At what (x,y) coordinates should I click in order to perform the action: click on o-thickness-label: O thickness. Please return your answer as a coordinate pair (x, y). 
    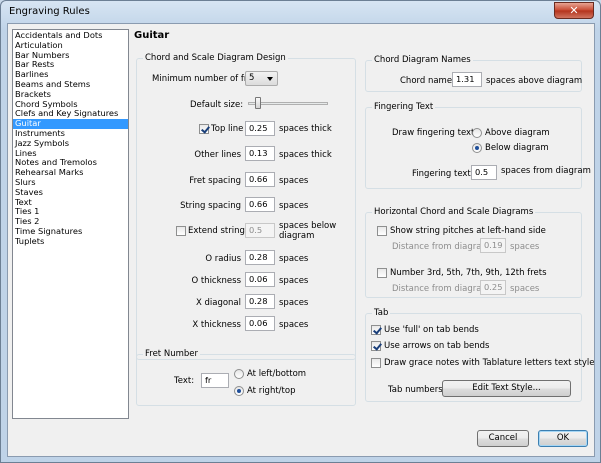
    Looking at the image, I should click on (216, 281).